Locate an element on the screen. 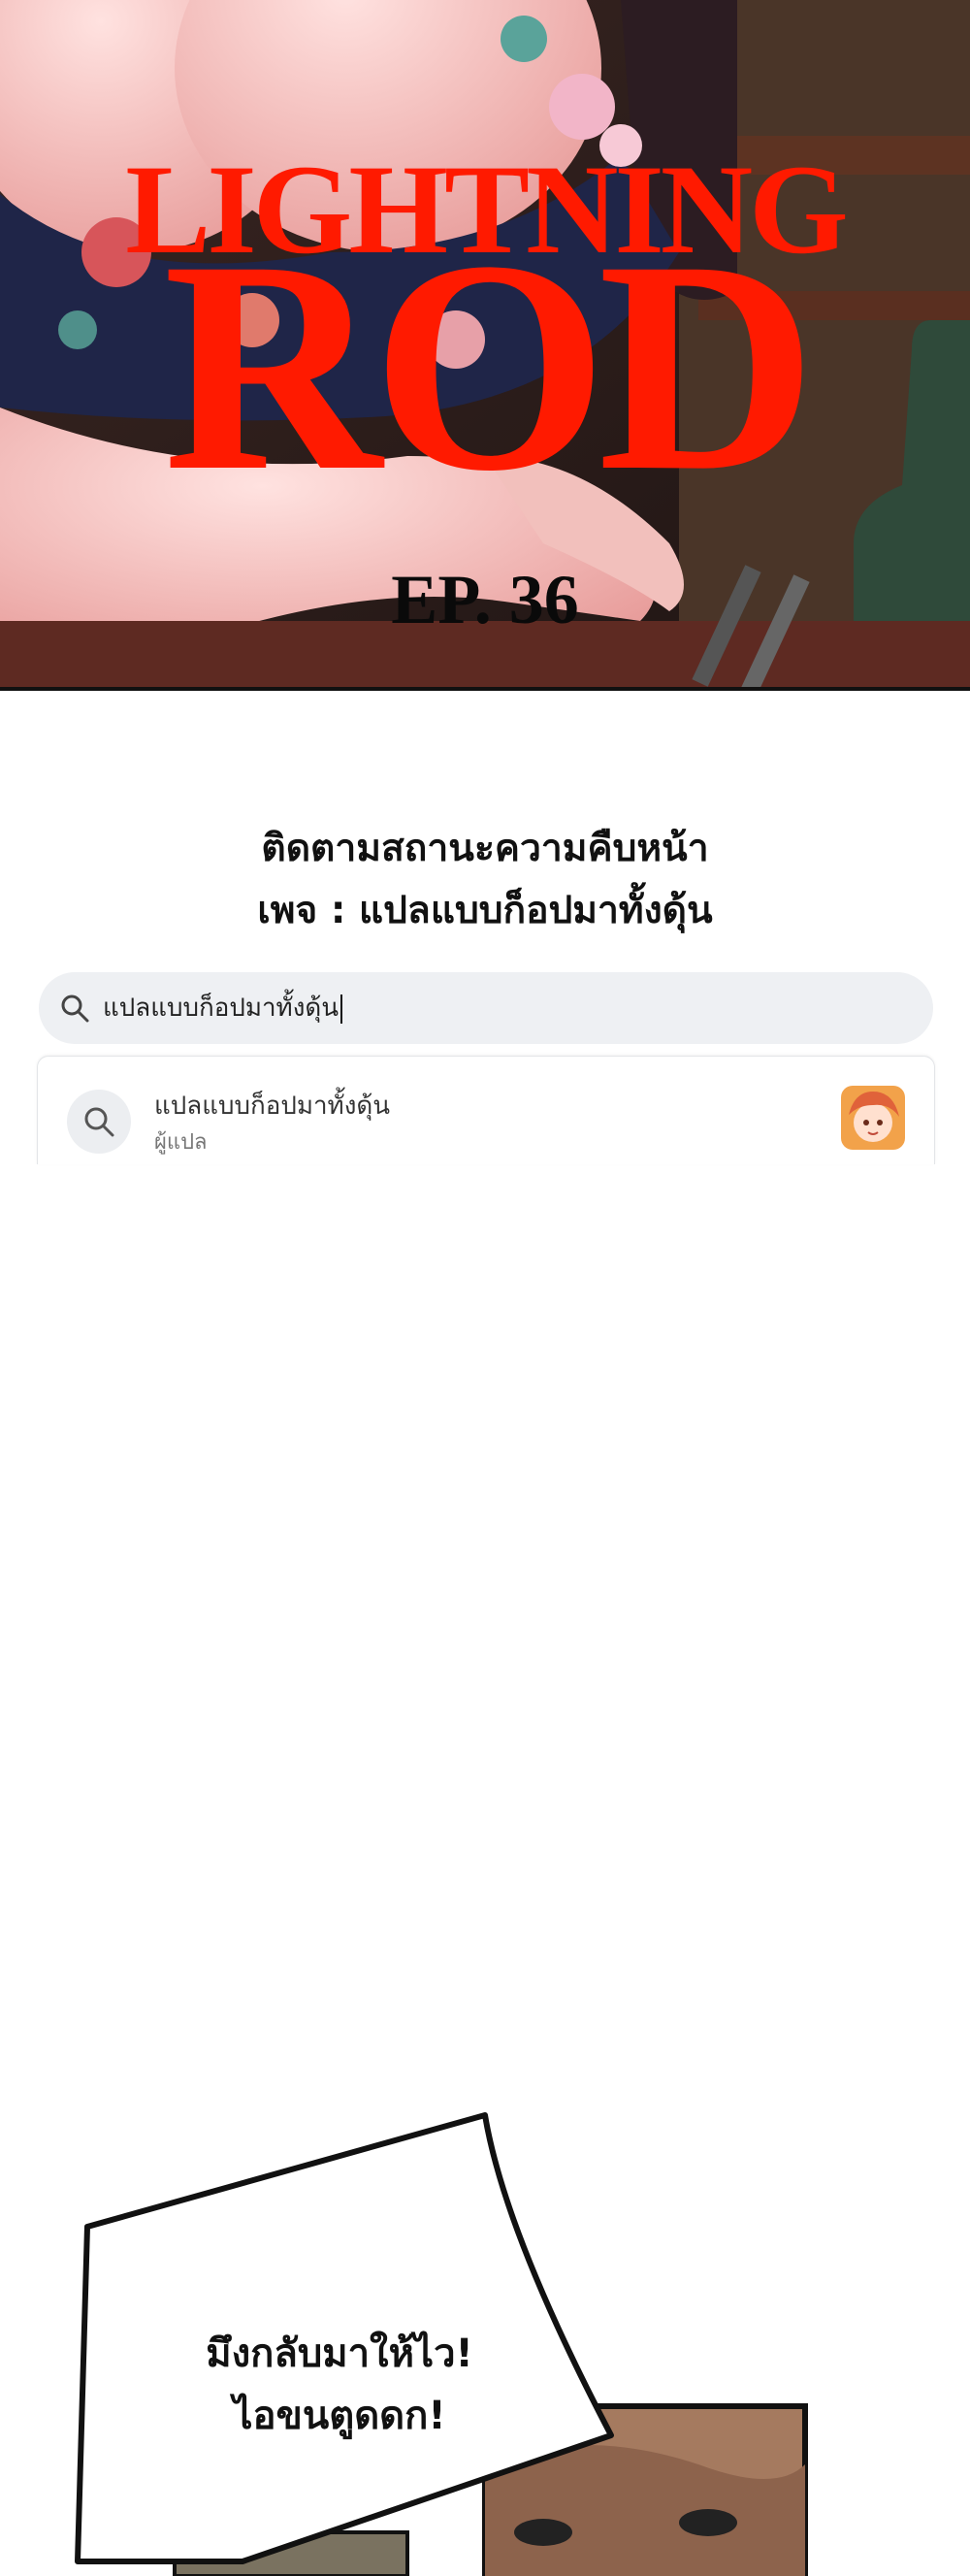  suggestion-icon-circle is located at coordinates (99, 1122).